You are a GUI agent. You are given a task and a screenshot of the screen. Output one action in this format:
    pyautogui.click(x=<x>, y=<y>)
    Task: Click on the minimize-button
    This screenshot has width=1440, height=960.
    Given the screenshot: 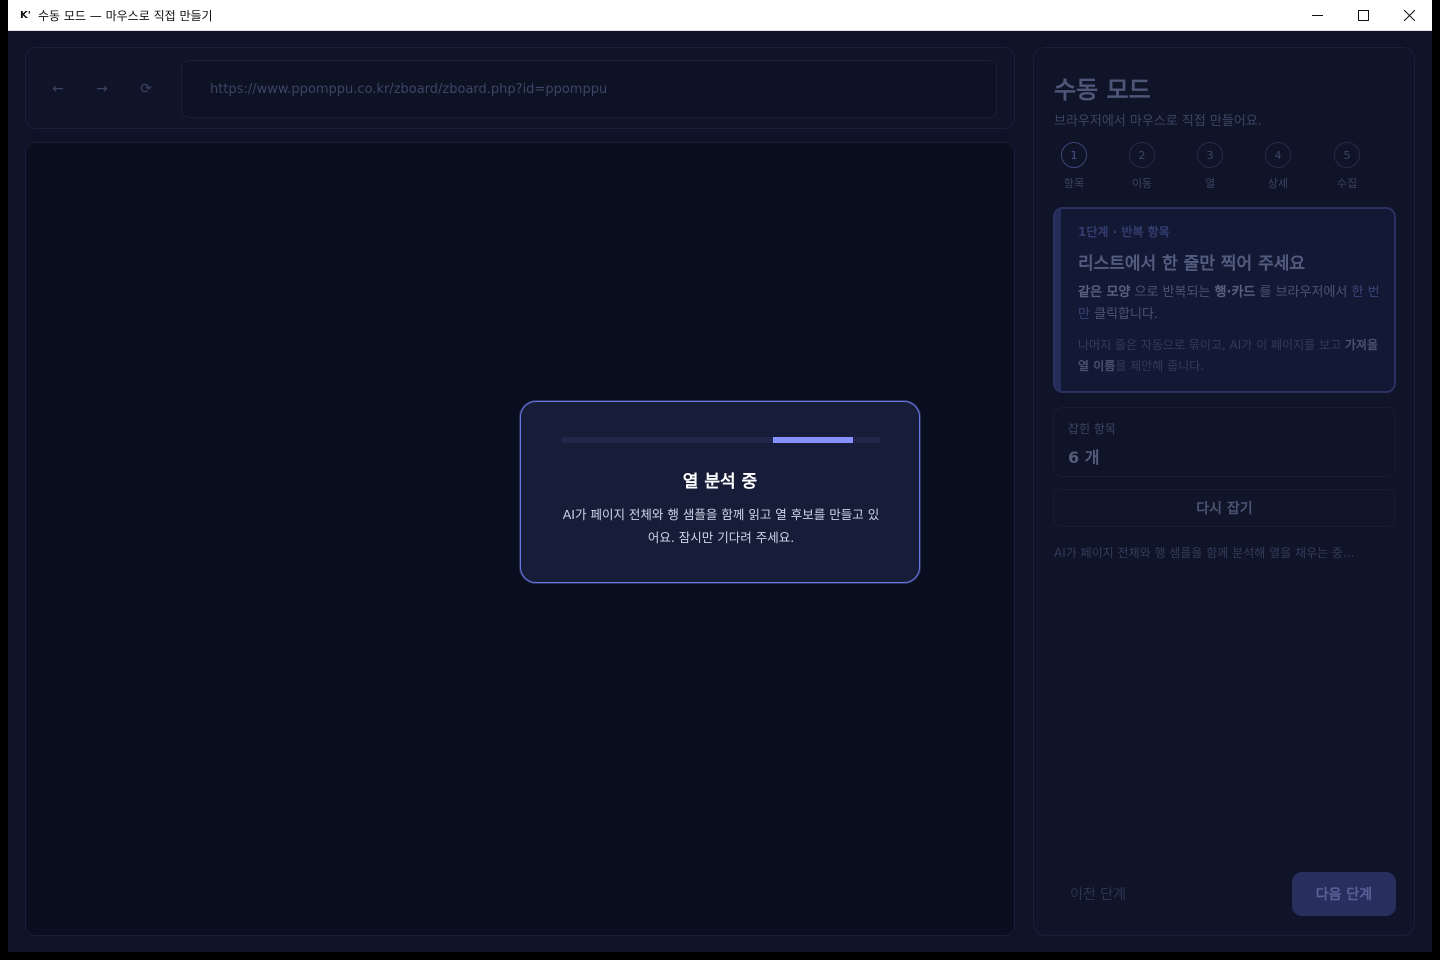 What is the action you would take?
    pyautogui.click(x=1317, y=15)
    